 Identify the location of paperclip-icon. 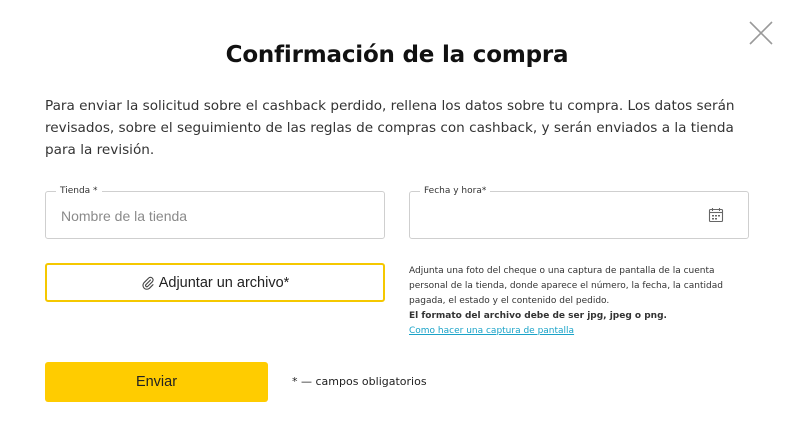
(148, 283).